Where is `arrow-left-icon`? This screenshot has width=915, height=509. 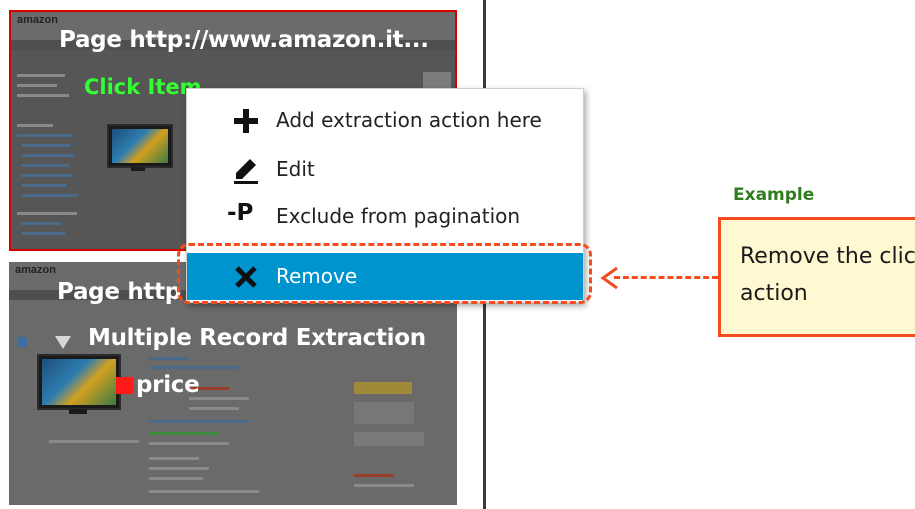
arrow-left-icon is located at coordinates (609, 278).